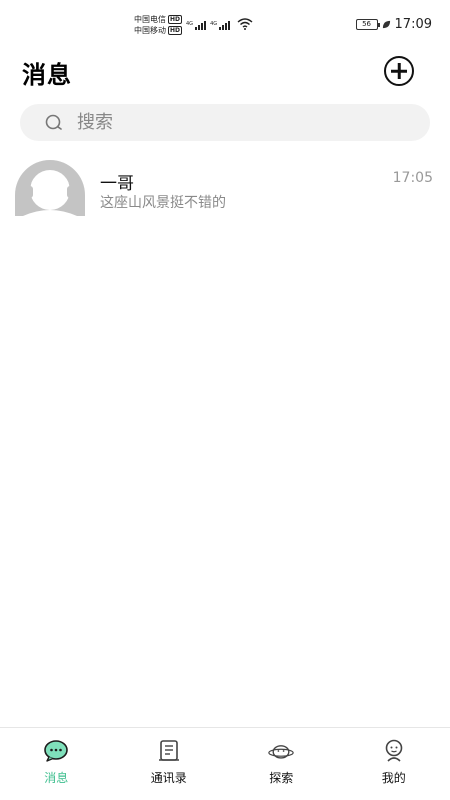 This screenshot has width=450, height=800. What do you see at coordinates (394, 750) in the screenshot?
I see `profile-icon` at bounding box center [394, 750].